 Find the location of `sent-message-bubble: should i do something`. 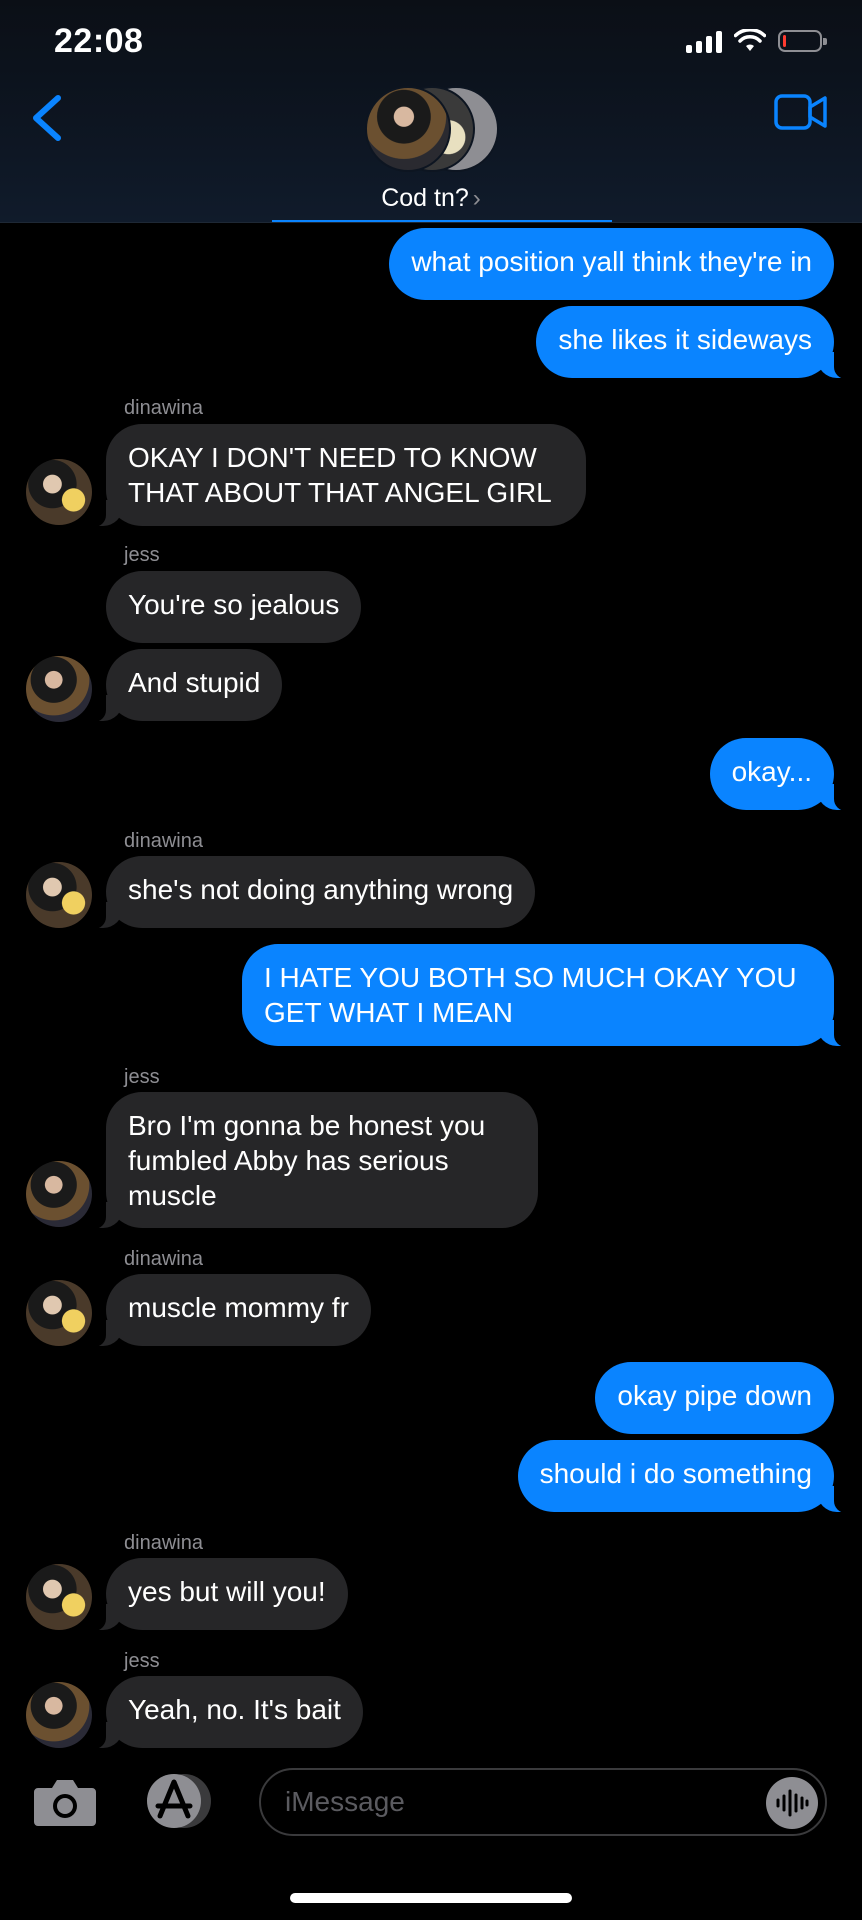

sent-message-bubble: should i do something is located at coordinates (684, 1476).